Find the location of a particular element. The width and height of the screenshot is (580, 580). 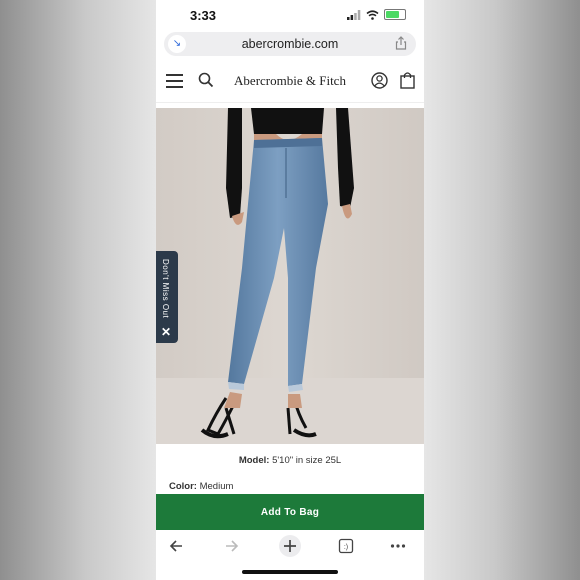

url-text: abercrombie.com is located at coordinates (290, 44).